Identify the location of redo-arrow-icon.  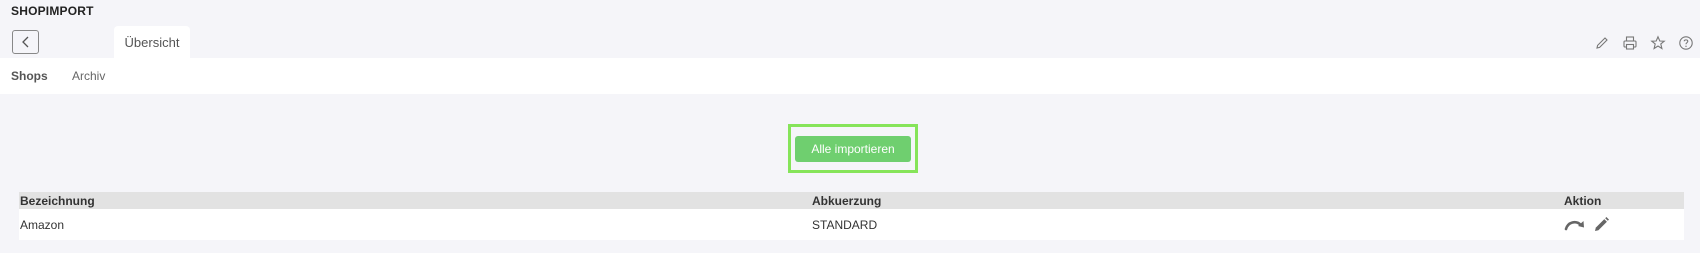
(1574, 225).